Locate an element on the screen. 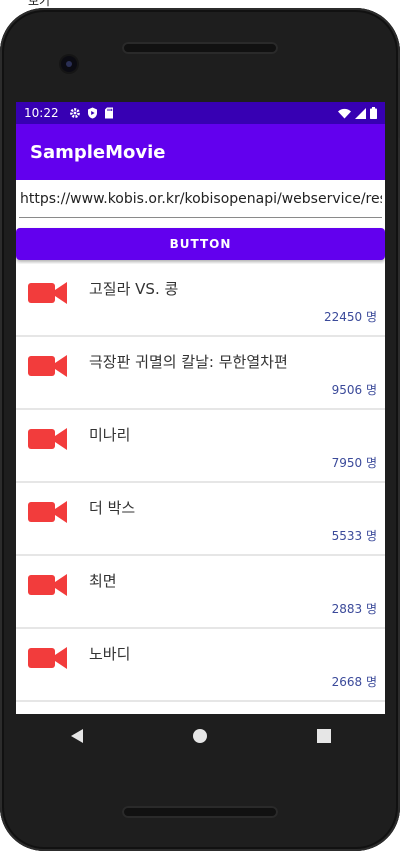 This screenshot has width=400, height=851. movie-title: 극장판 귀멸의 칼날: 무한열차편 is located at coordinates (188, 362).